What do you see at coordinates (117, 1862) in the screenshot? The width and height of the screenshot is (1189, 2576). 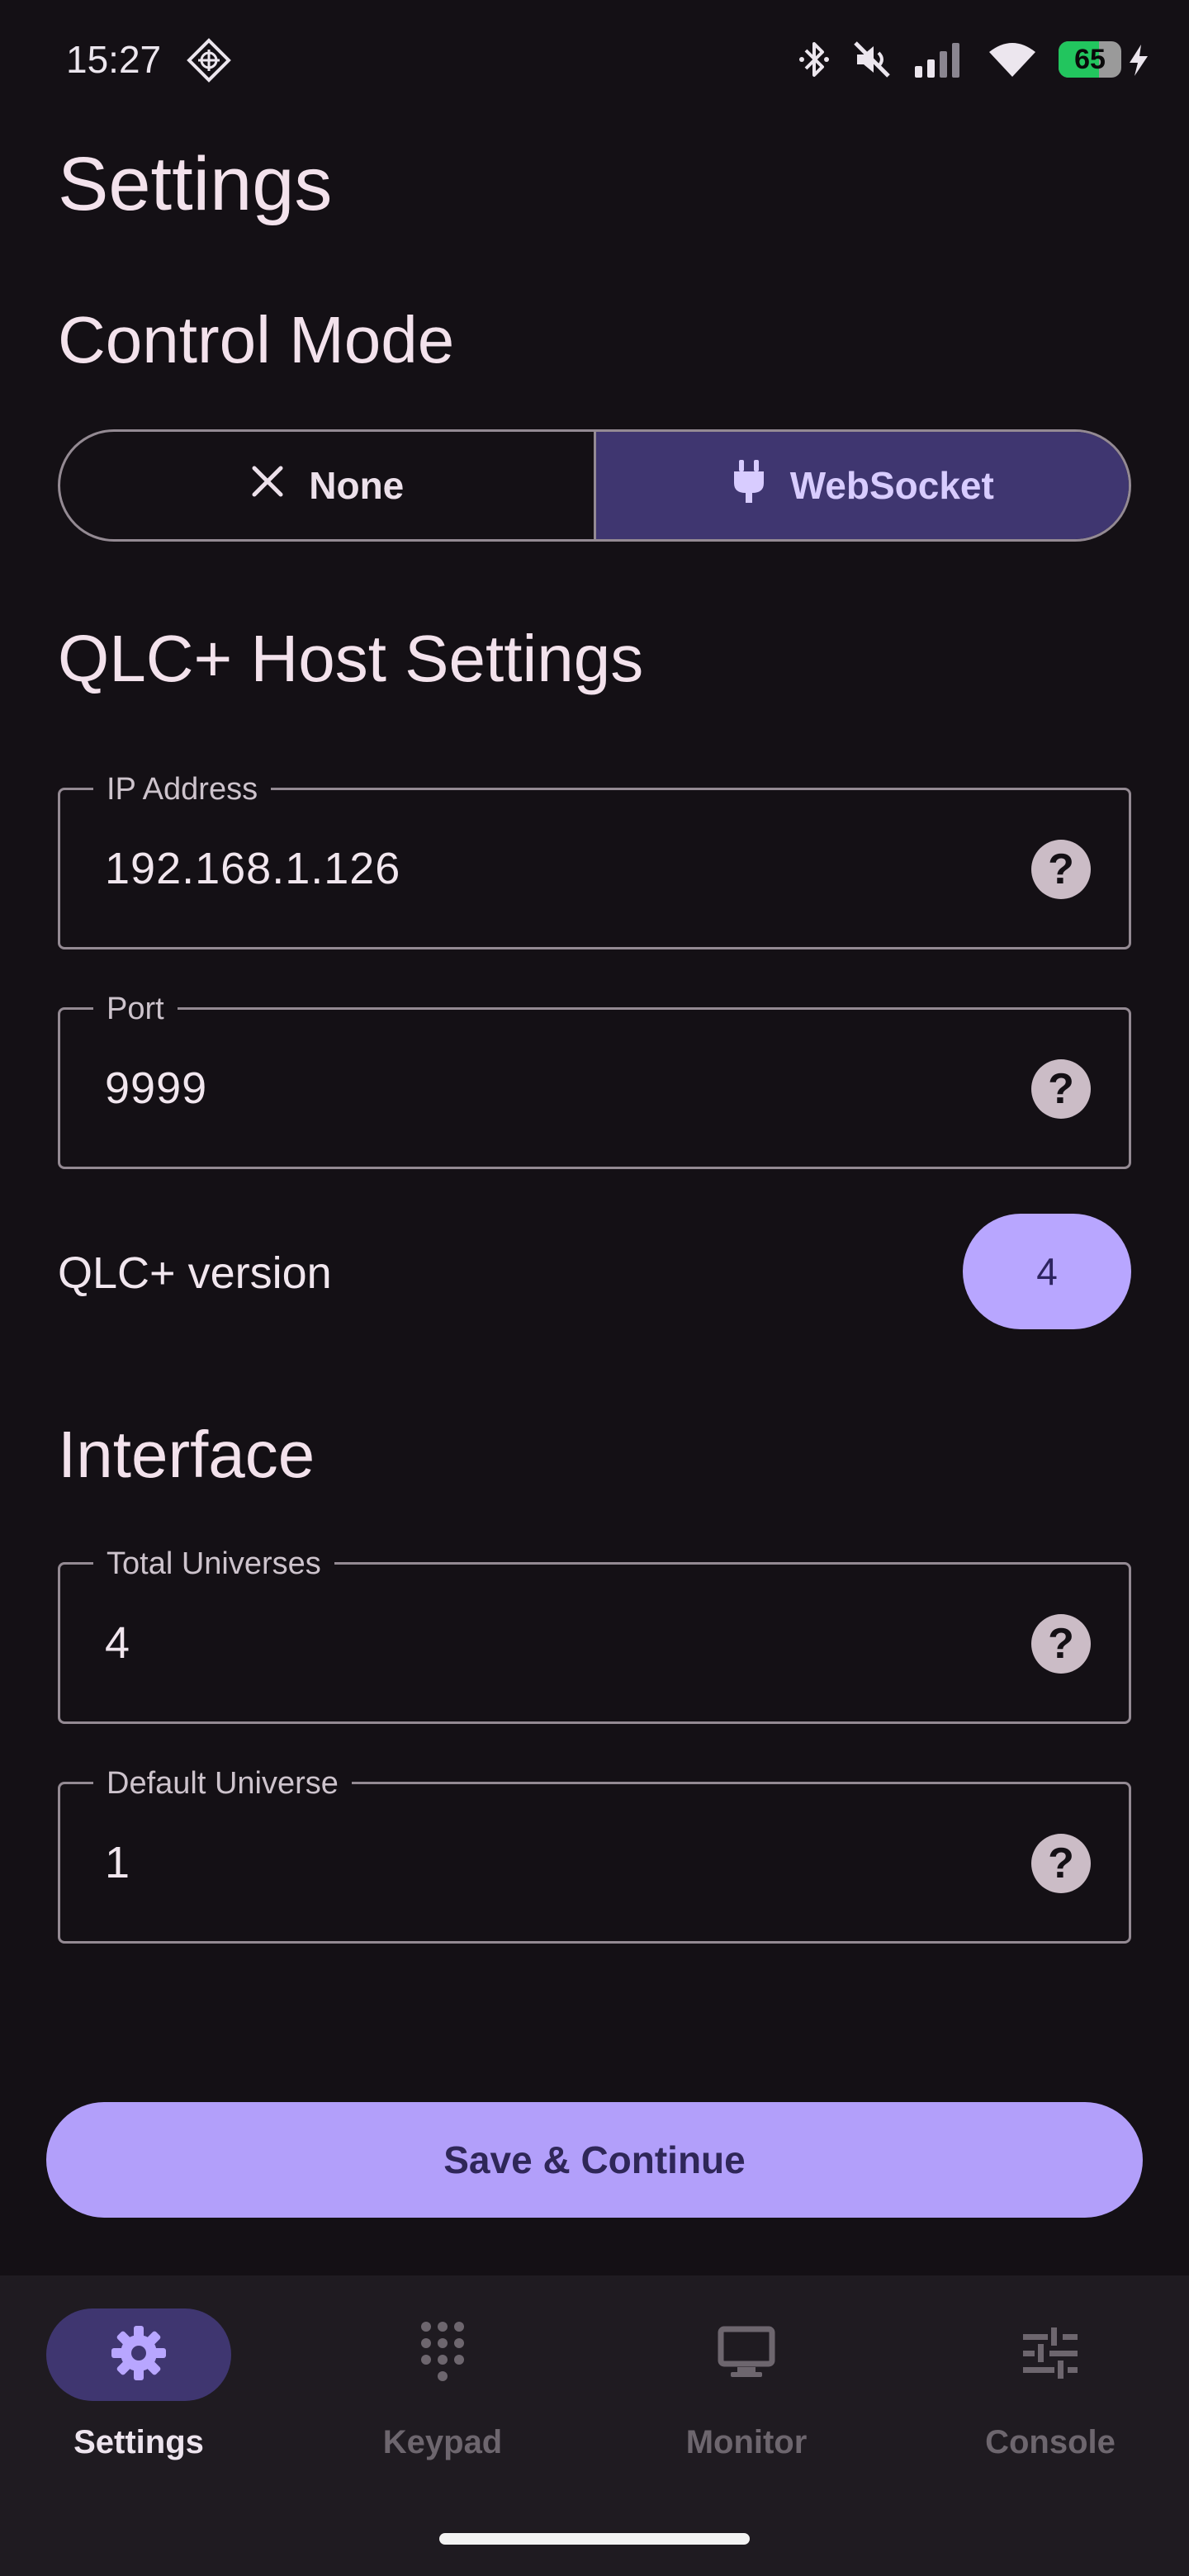 I see `default-universe-value: 1` at bounding box center [117, 1862].